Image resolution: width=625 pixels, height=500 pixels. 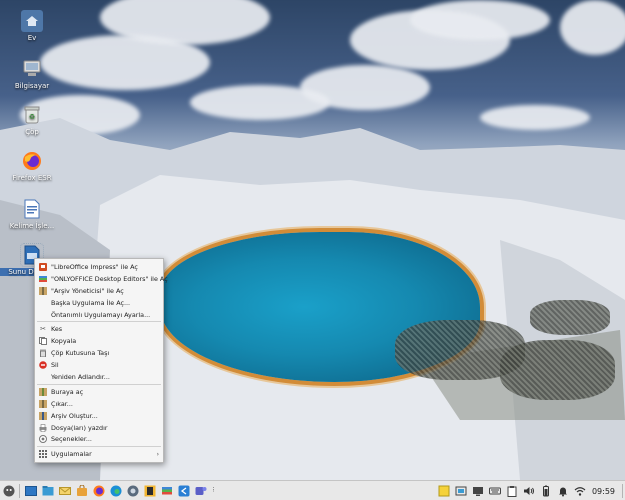 What do you see at coordinates (603, 491) in the screenshot?
I see `taskbar-clock: 09:59` at bounding box center [603, 491].